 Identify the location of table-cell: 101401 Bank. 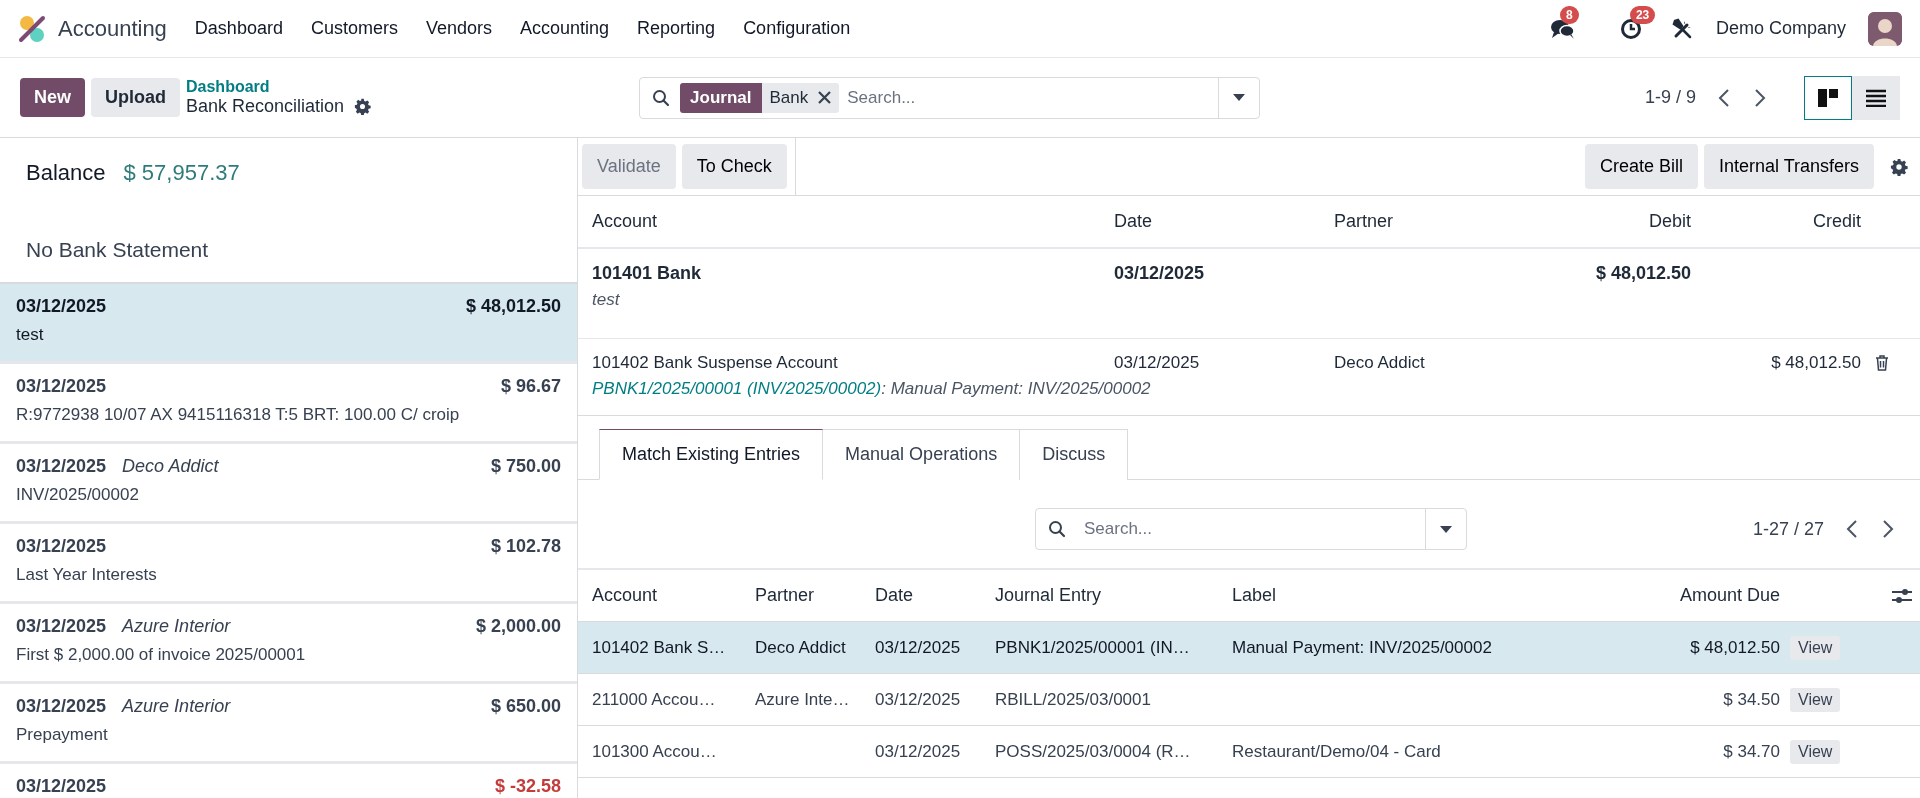
(647, 273).